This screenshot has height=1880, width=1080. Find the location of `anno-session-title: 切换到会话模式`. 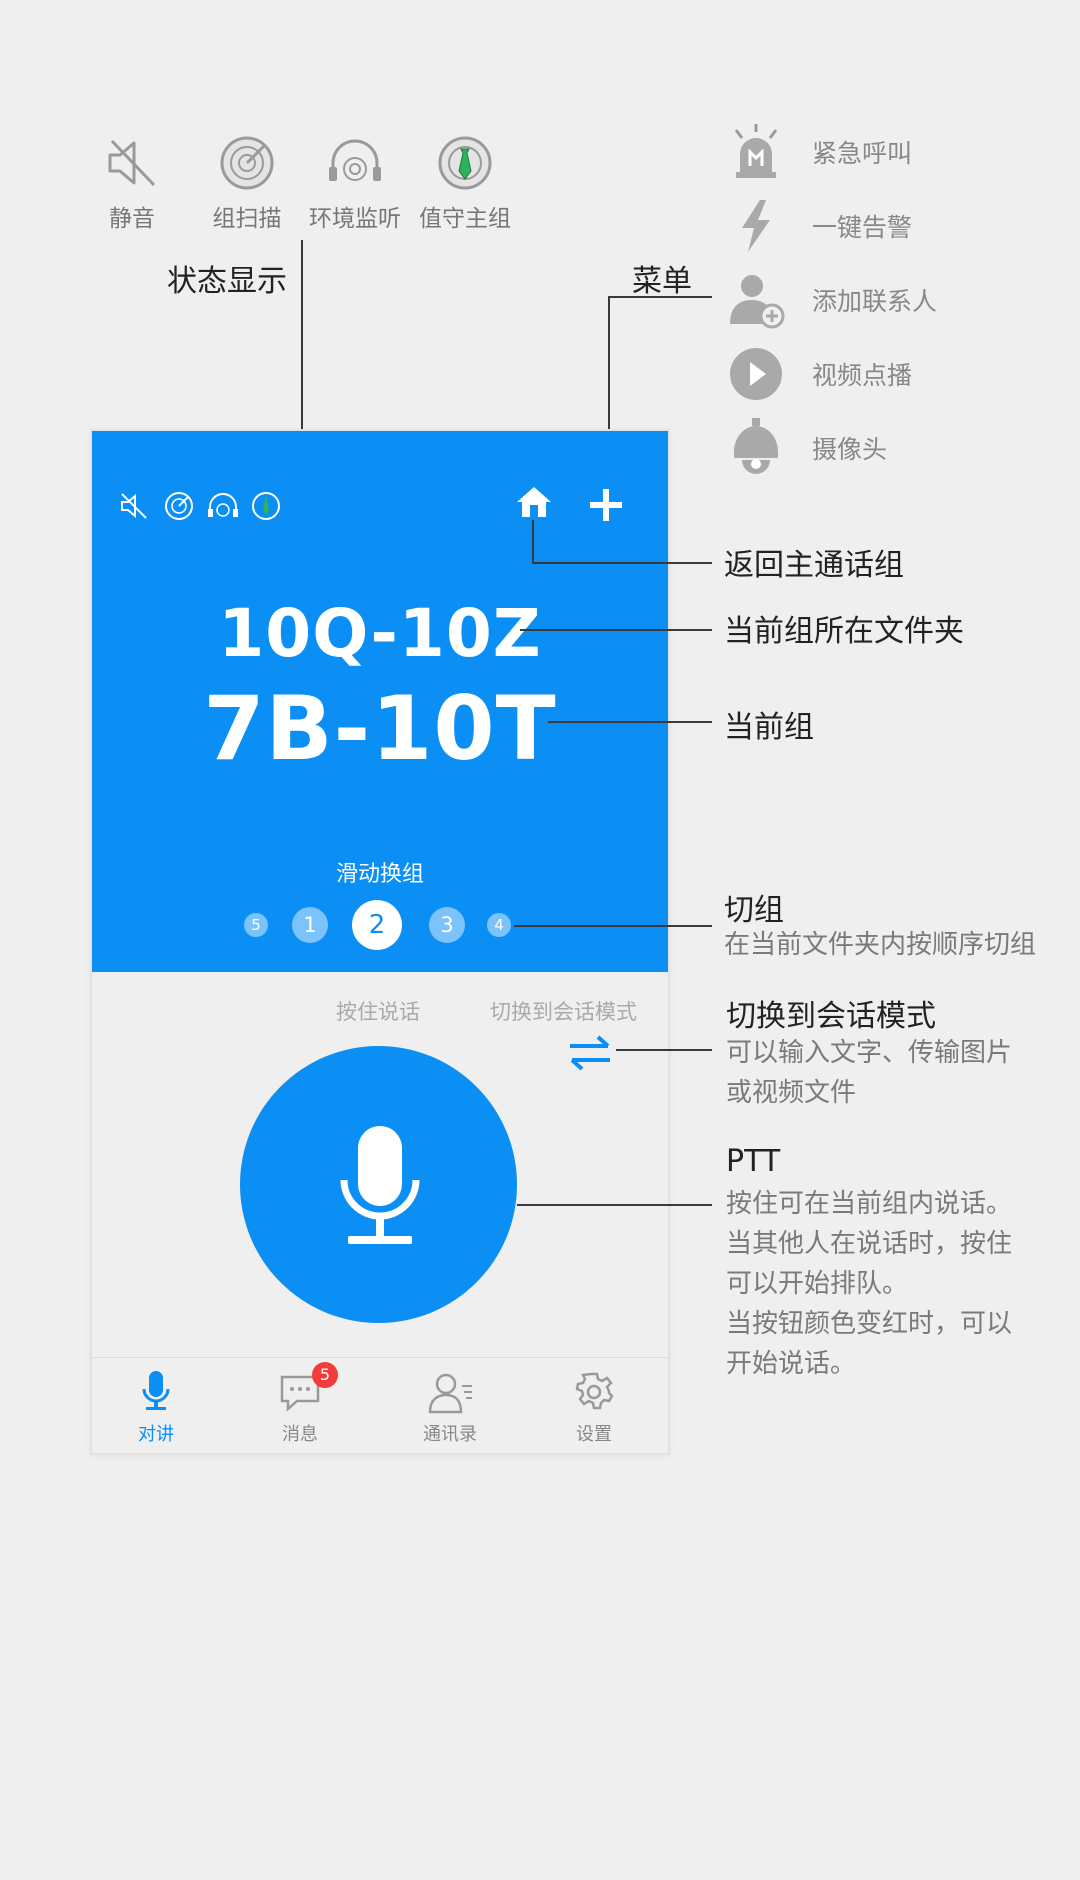

anno-session-title: 切换到会话模式 is located at coordinates (831, 1016).